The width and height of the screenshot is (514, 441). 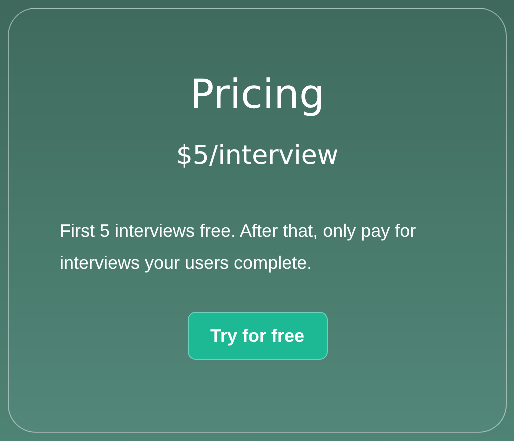 I want to click on card-title: Pricing, so click(x=257, y=95).